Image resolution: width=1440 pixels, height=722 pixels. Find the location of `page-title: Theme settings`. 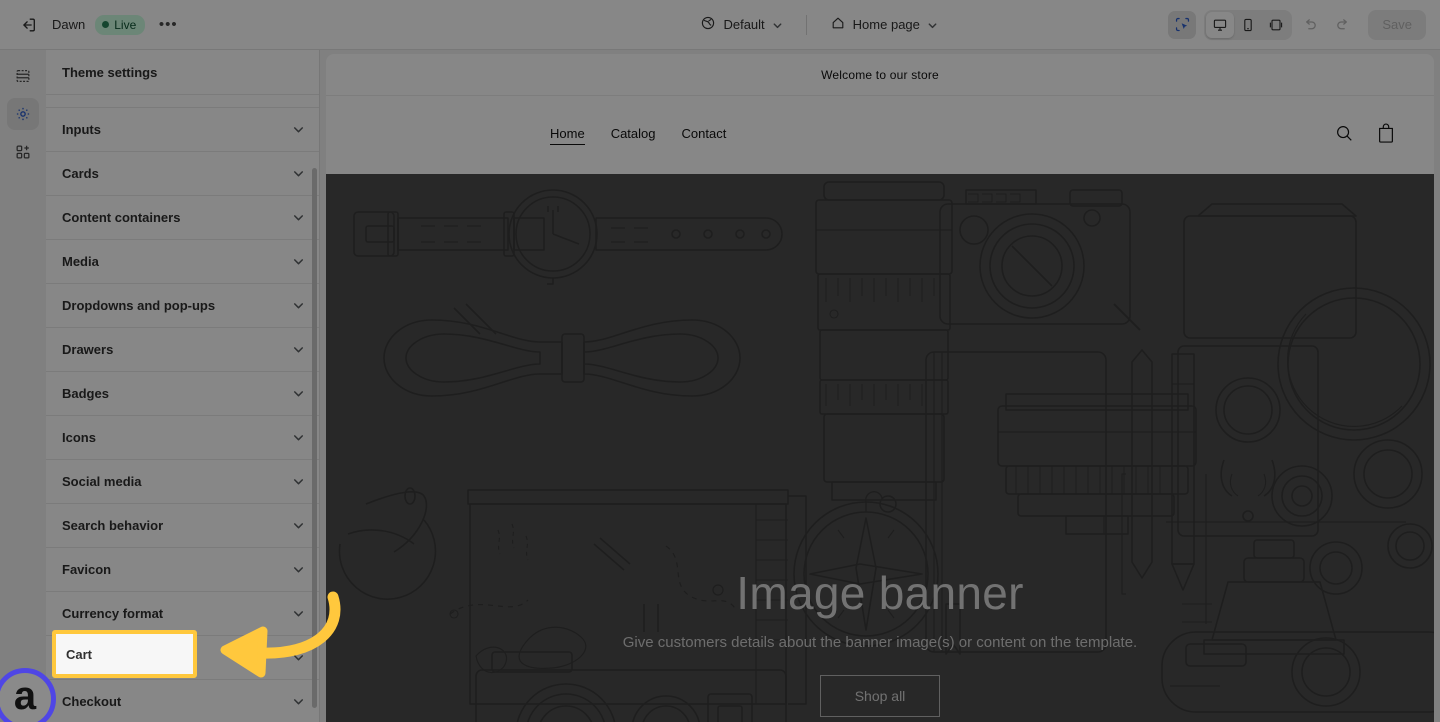

page-title: Theme settings is located at coordinates (110, 72).